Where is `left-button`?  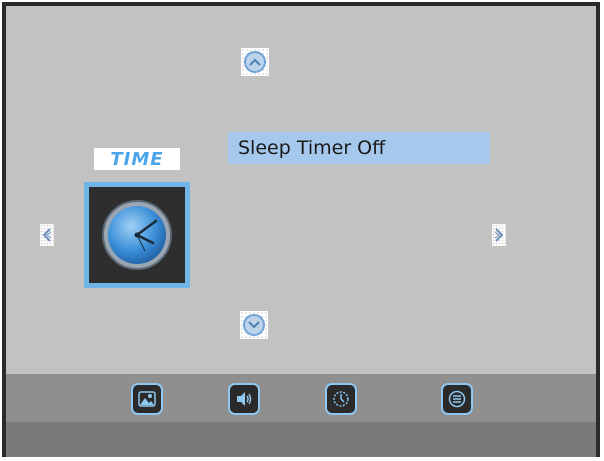
left-button is located at coordinates (47, 235).